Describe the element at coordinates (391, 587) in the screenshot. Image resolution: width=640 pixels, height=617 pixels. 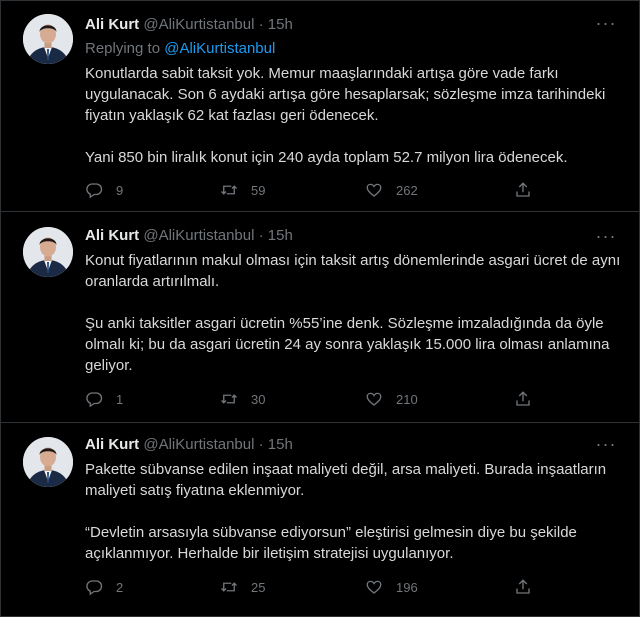
I see `like-button: 196` at that location.